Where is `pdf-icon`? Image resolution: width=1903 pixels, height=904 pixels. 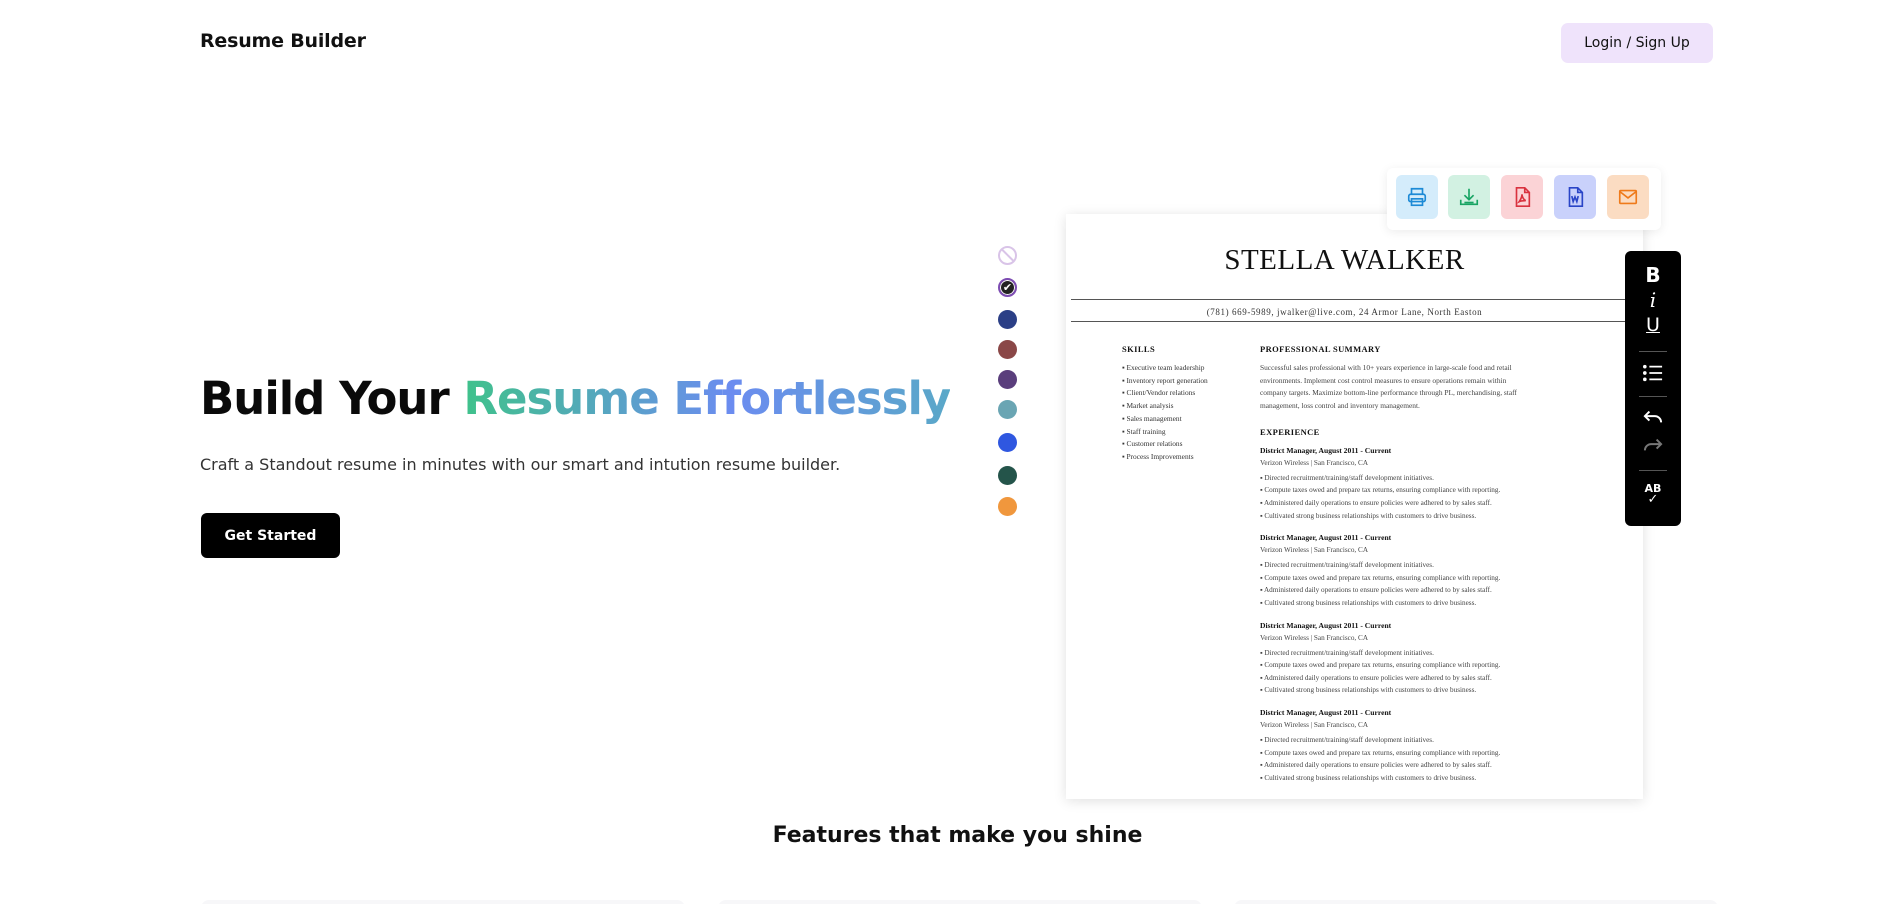
pdf-icon is located at coordinates (1523, 197).